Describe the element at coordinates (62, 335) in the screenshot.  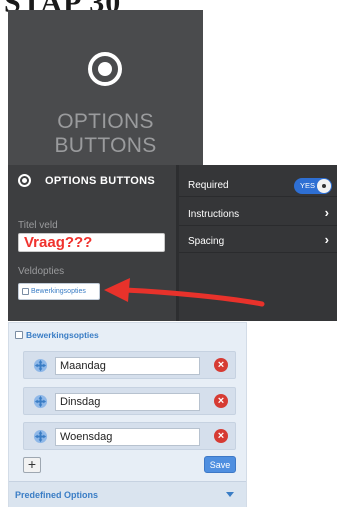
I see `options-editor-title: Bewerkingsopties` at that location.